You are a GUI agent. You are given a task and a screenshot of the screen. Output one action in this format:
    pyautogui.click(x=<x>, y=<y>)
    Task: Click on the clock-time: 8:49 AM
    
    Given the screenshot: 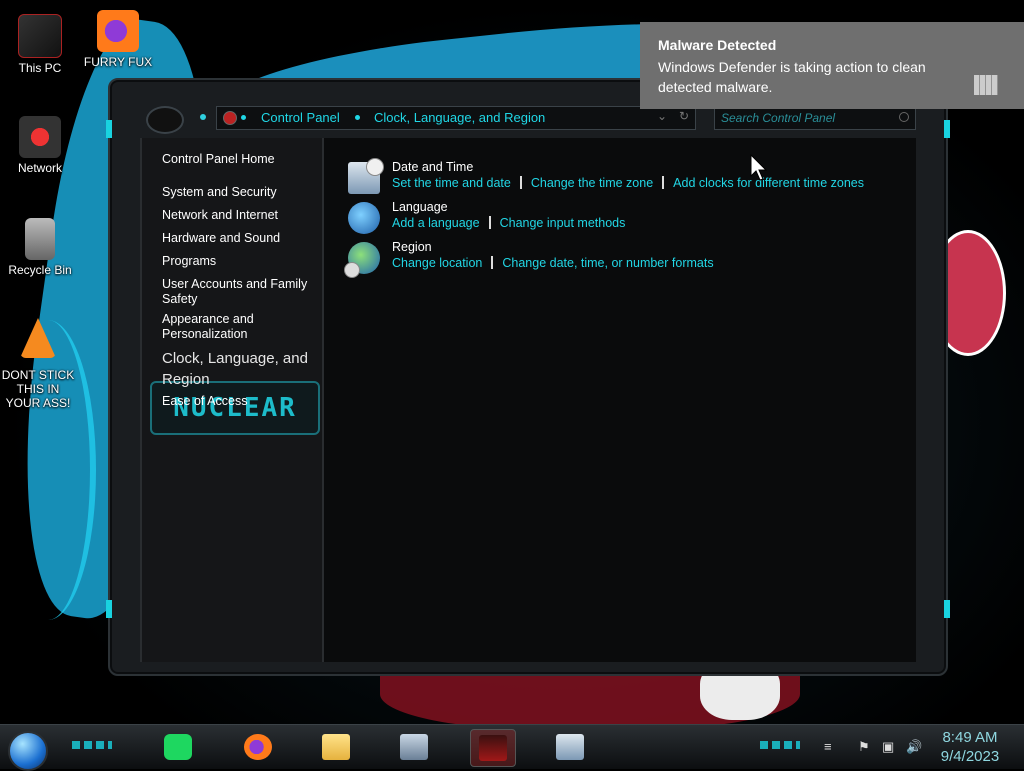 What is the action you would take?
    pyautogui.click(x=970, y=737)
    